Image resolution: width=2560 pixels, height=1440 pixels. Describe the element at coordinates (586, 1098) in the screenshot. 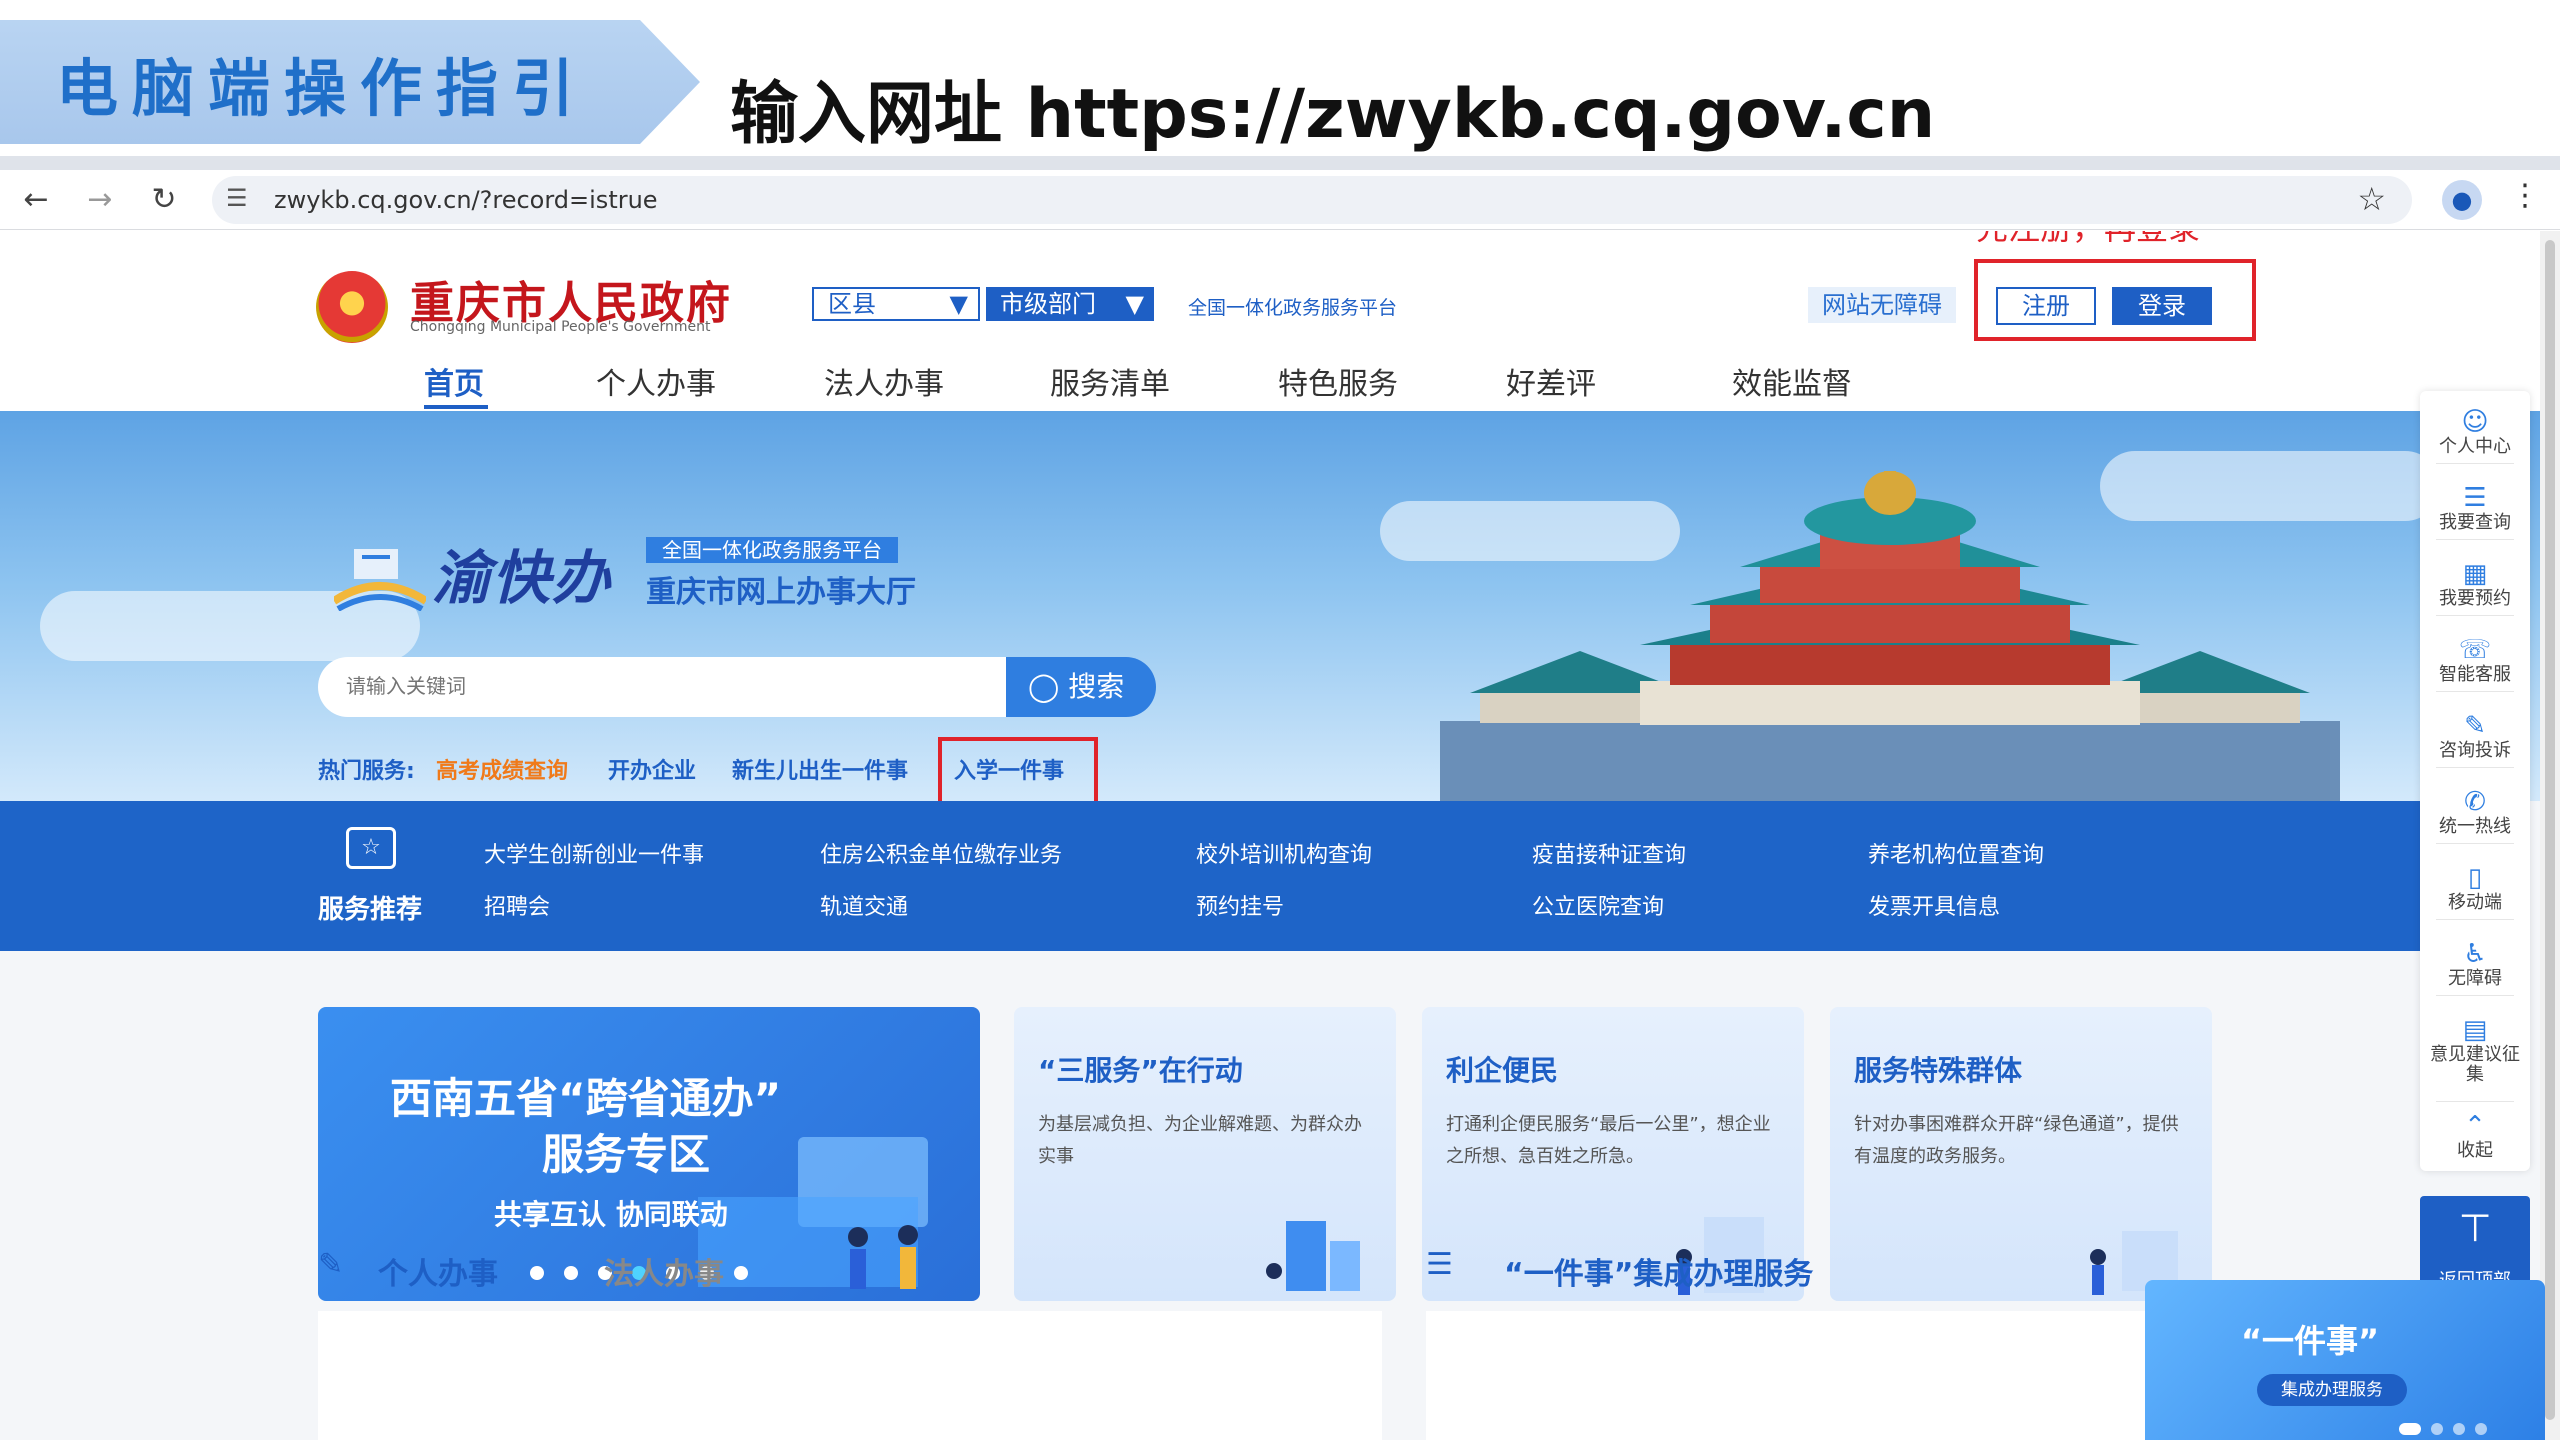

I see `cross-province-line1: 西南五省“跨省通办”` at that location.